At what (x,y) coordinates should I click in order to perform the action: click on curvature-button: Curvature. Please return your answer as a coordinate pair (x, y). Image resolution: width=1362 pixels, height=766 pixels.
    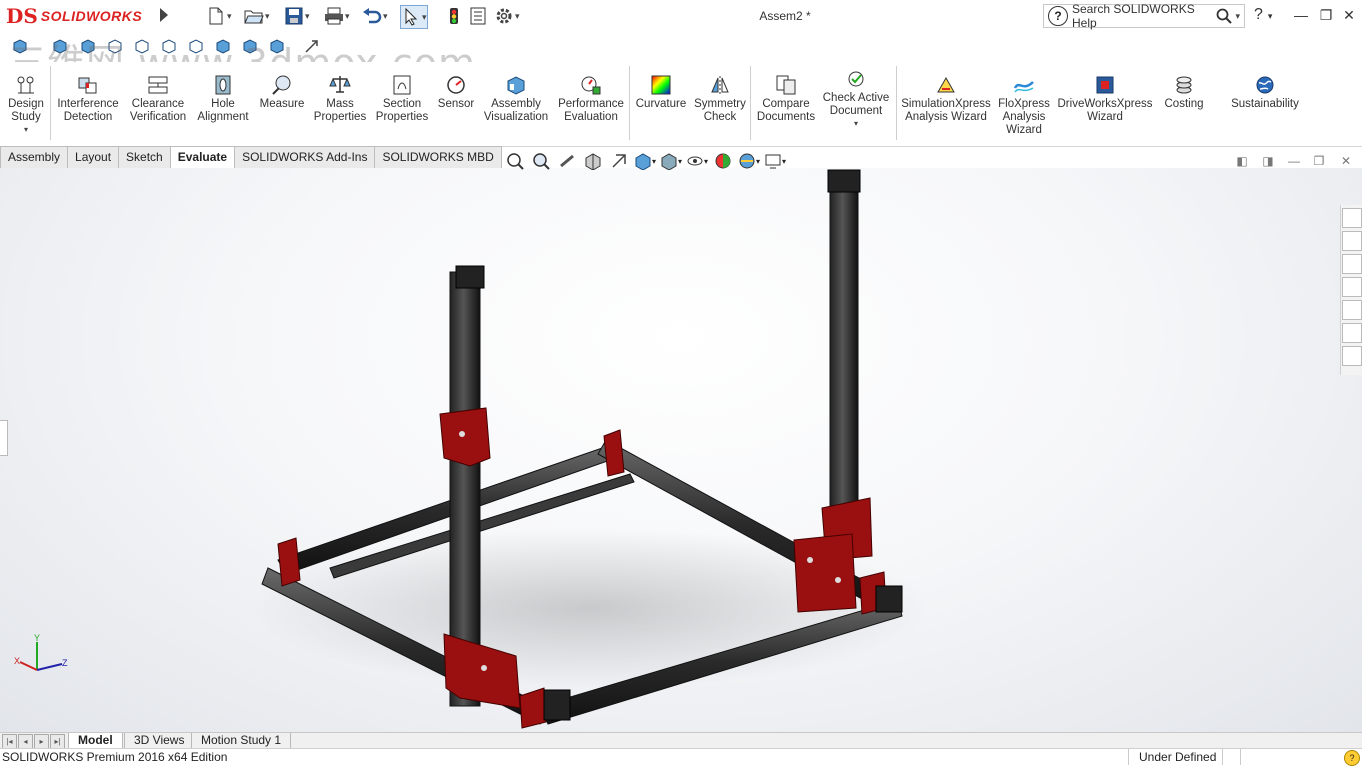
    Looking at the image, I should click on (661, 104).